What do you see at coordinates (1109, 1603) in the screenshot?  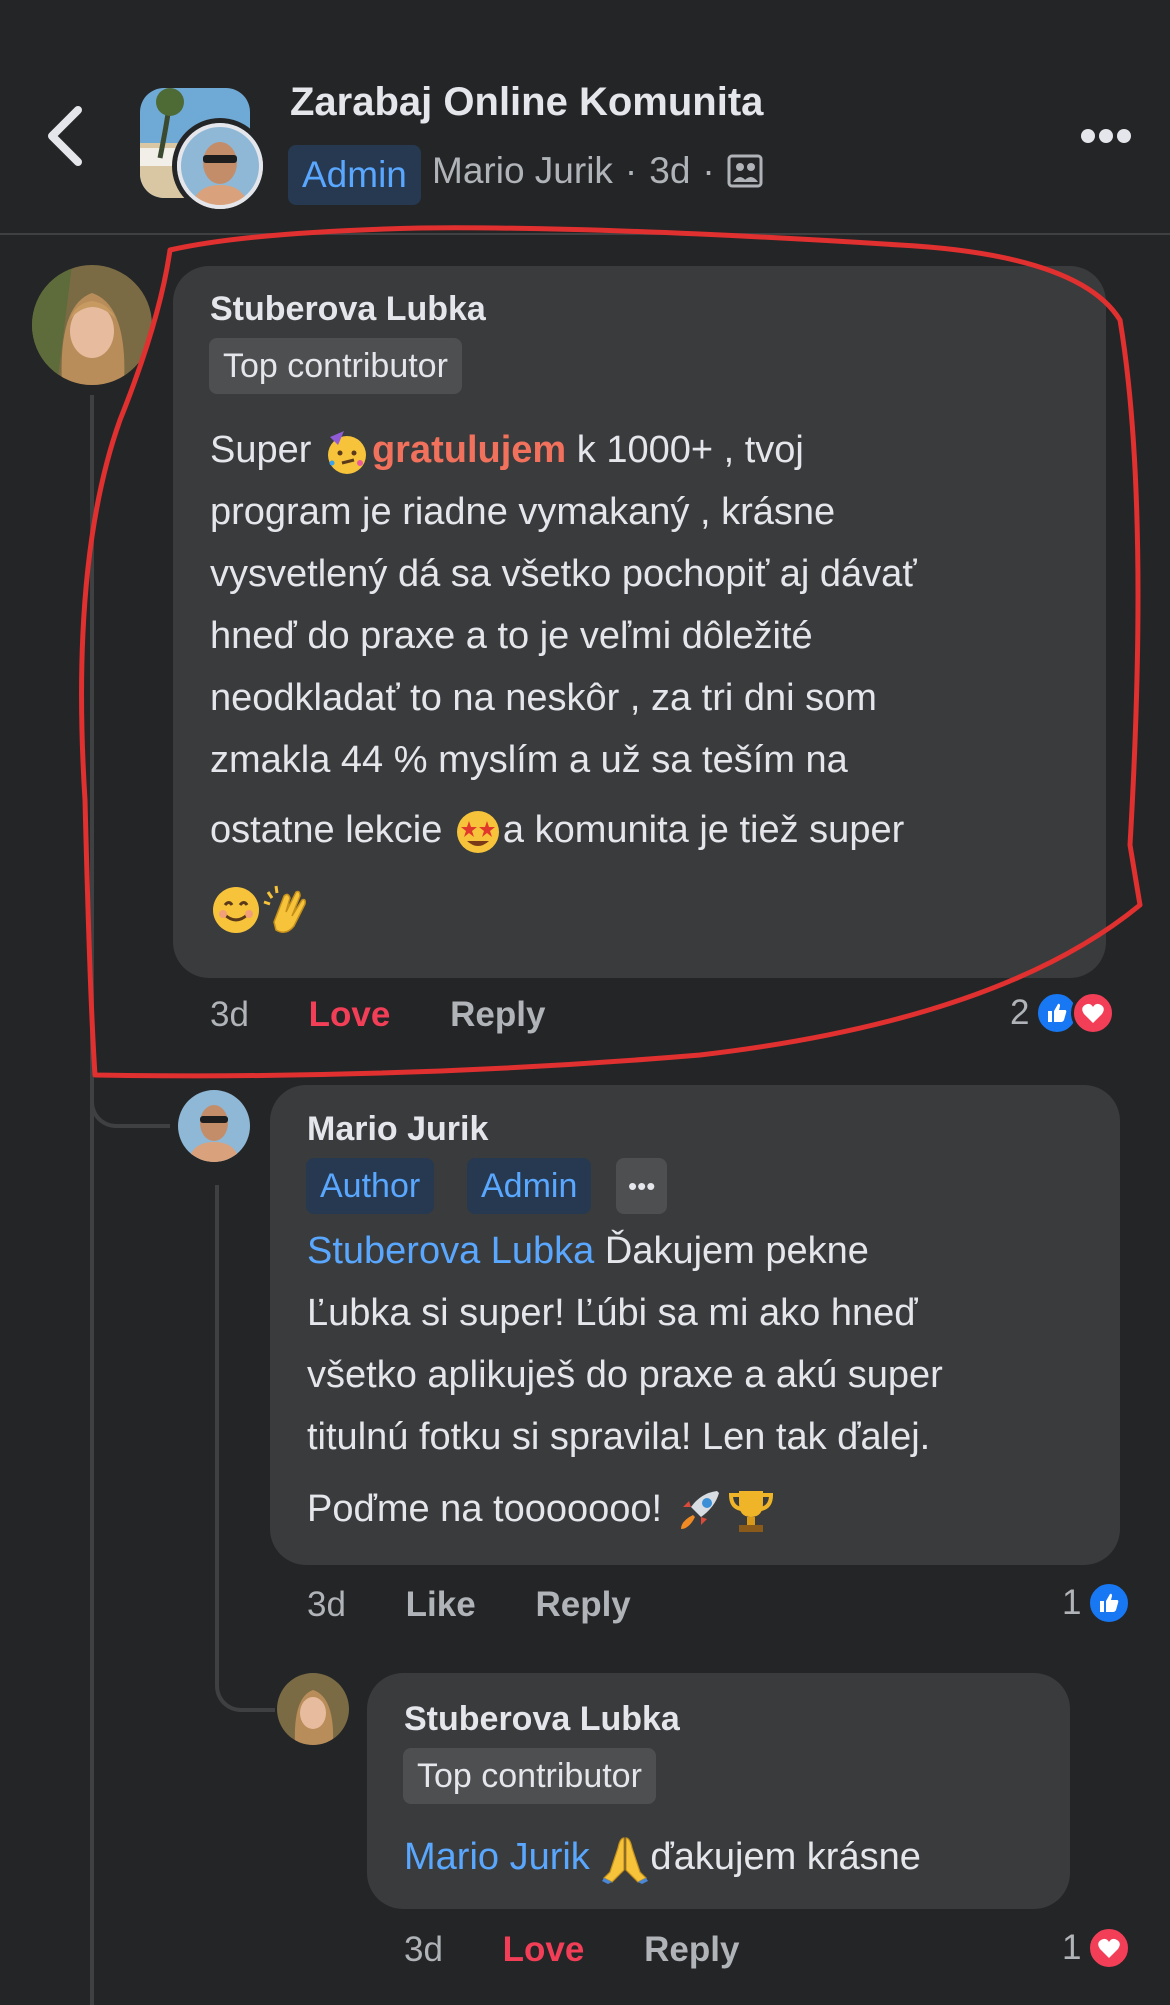 I see `like-icon` at bounding box center [1109, 1603].